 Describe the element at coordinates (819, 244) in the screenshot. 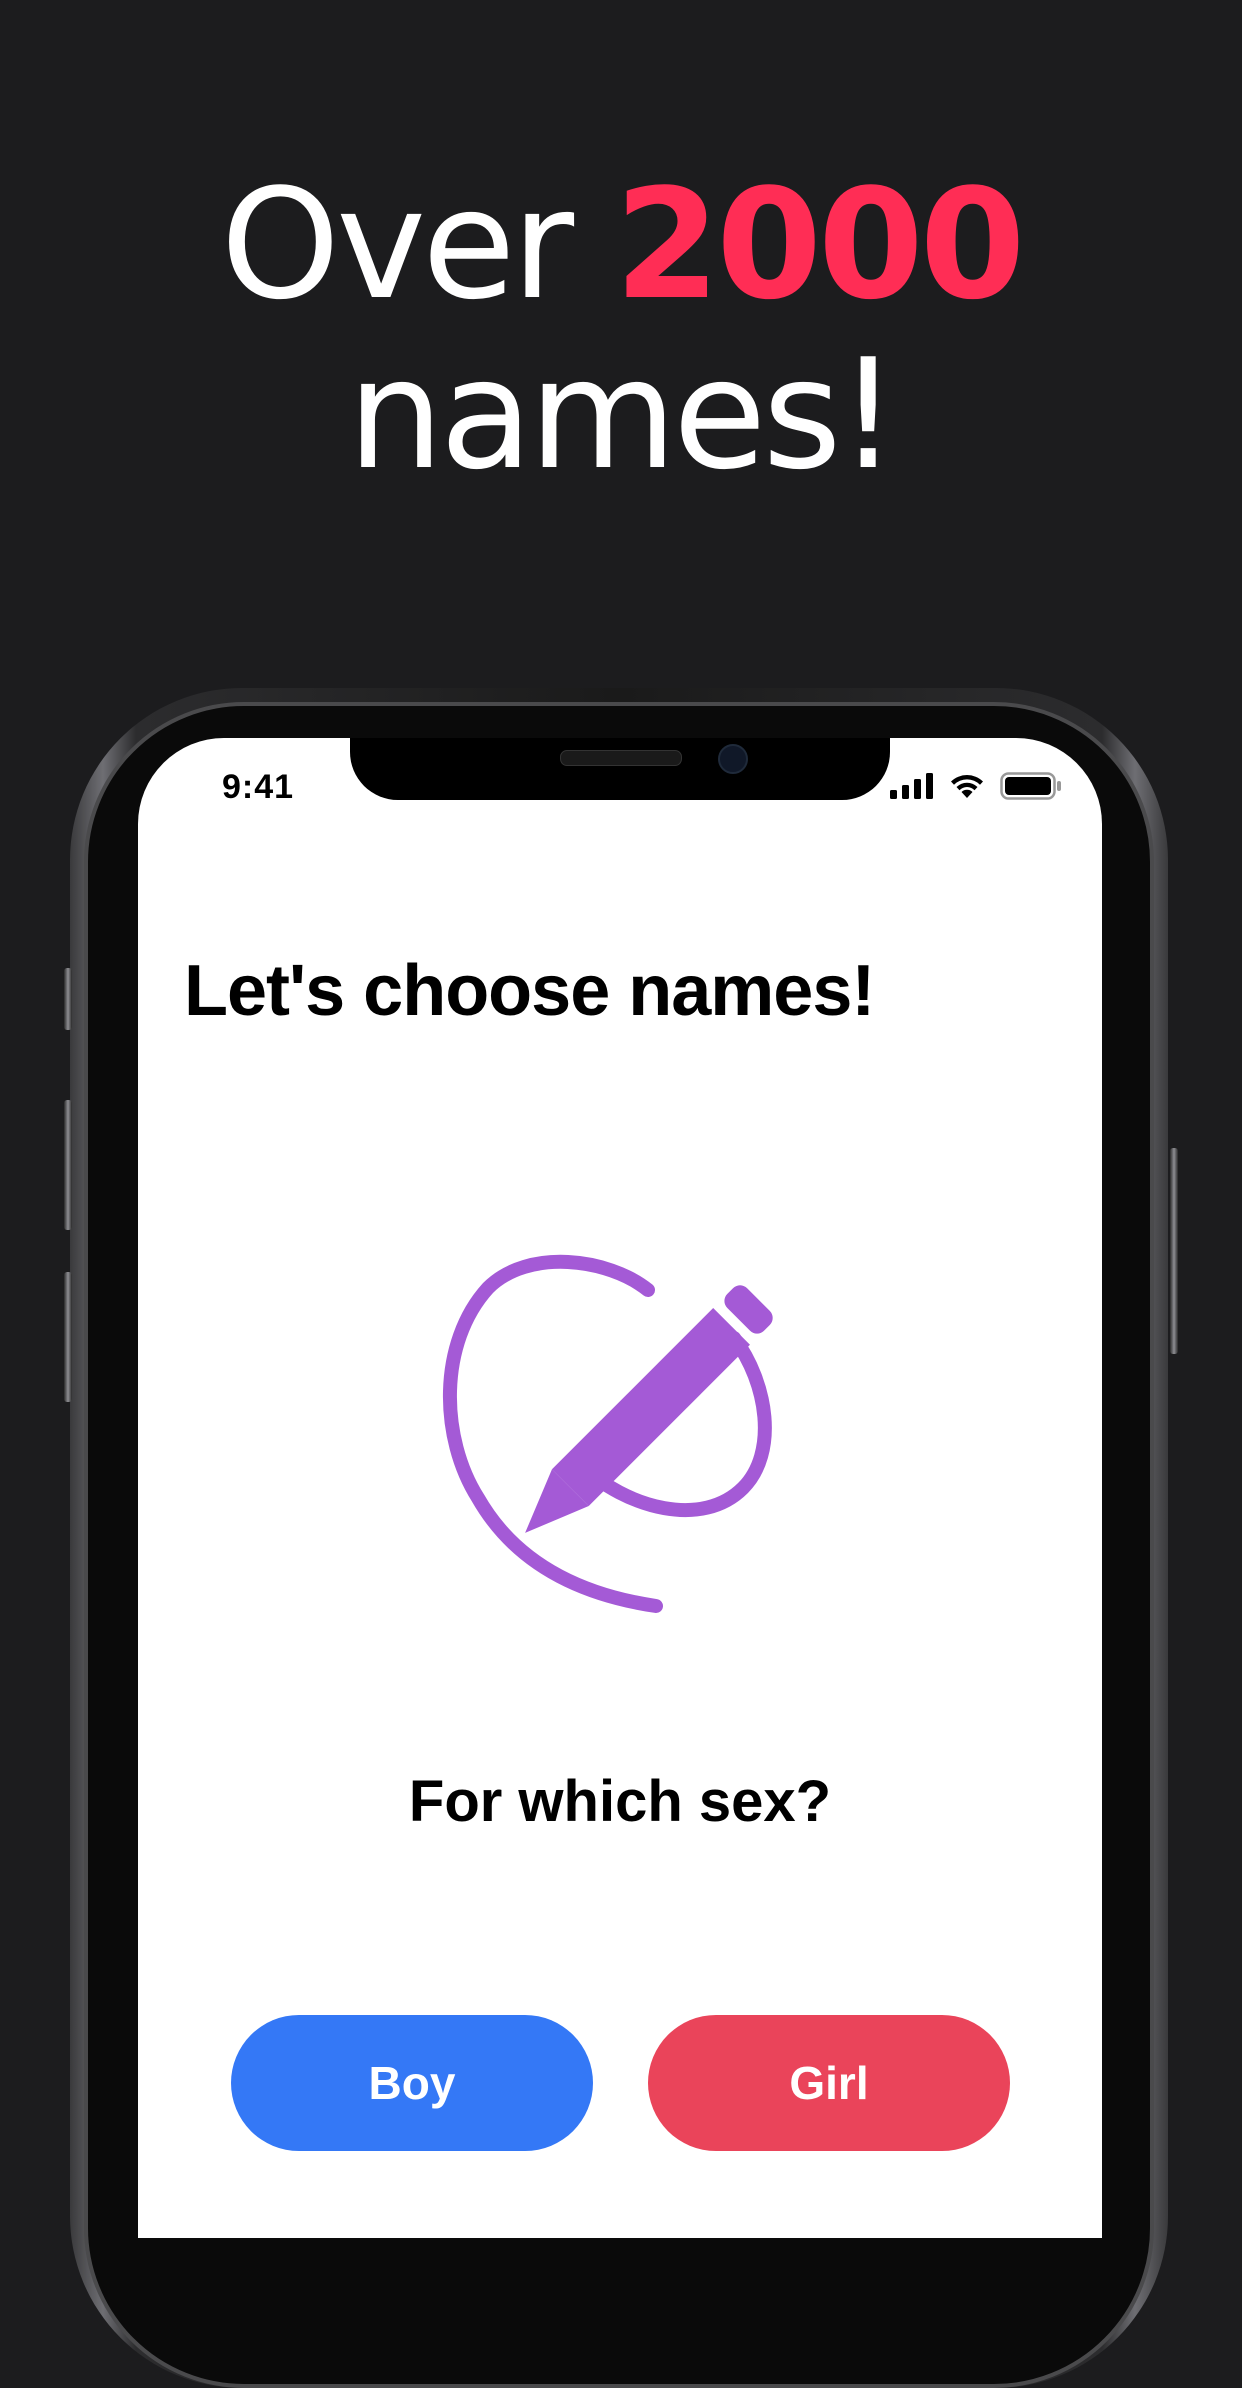

I see `headline-accent-number: 2000` at that location.